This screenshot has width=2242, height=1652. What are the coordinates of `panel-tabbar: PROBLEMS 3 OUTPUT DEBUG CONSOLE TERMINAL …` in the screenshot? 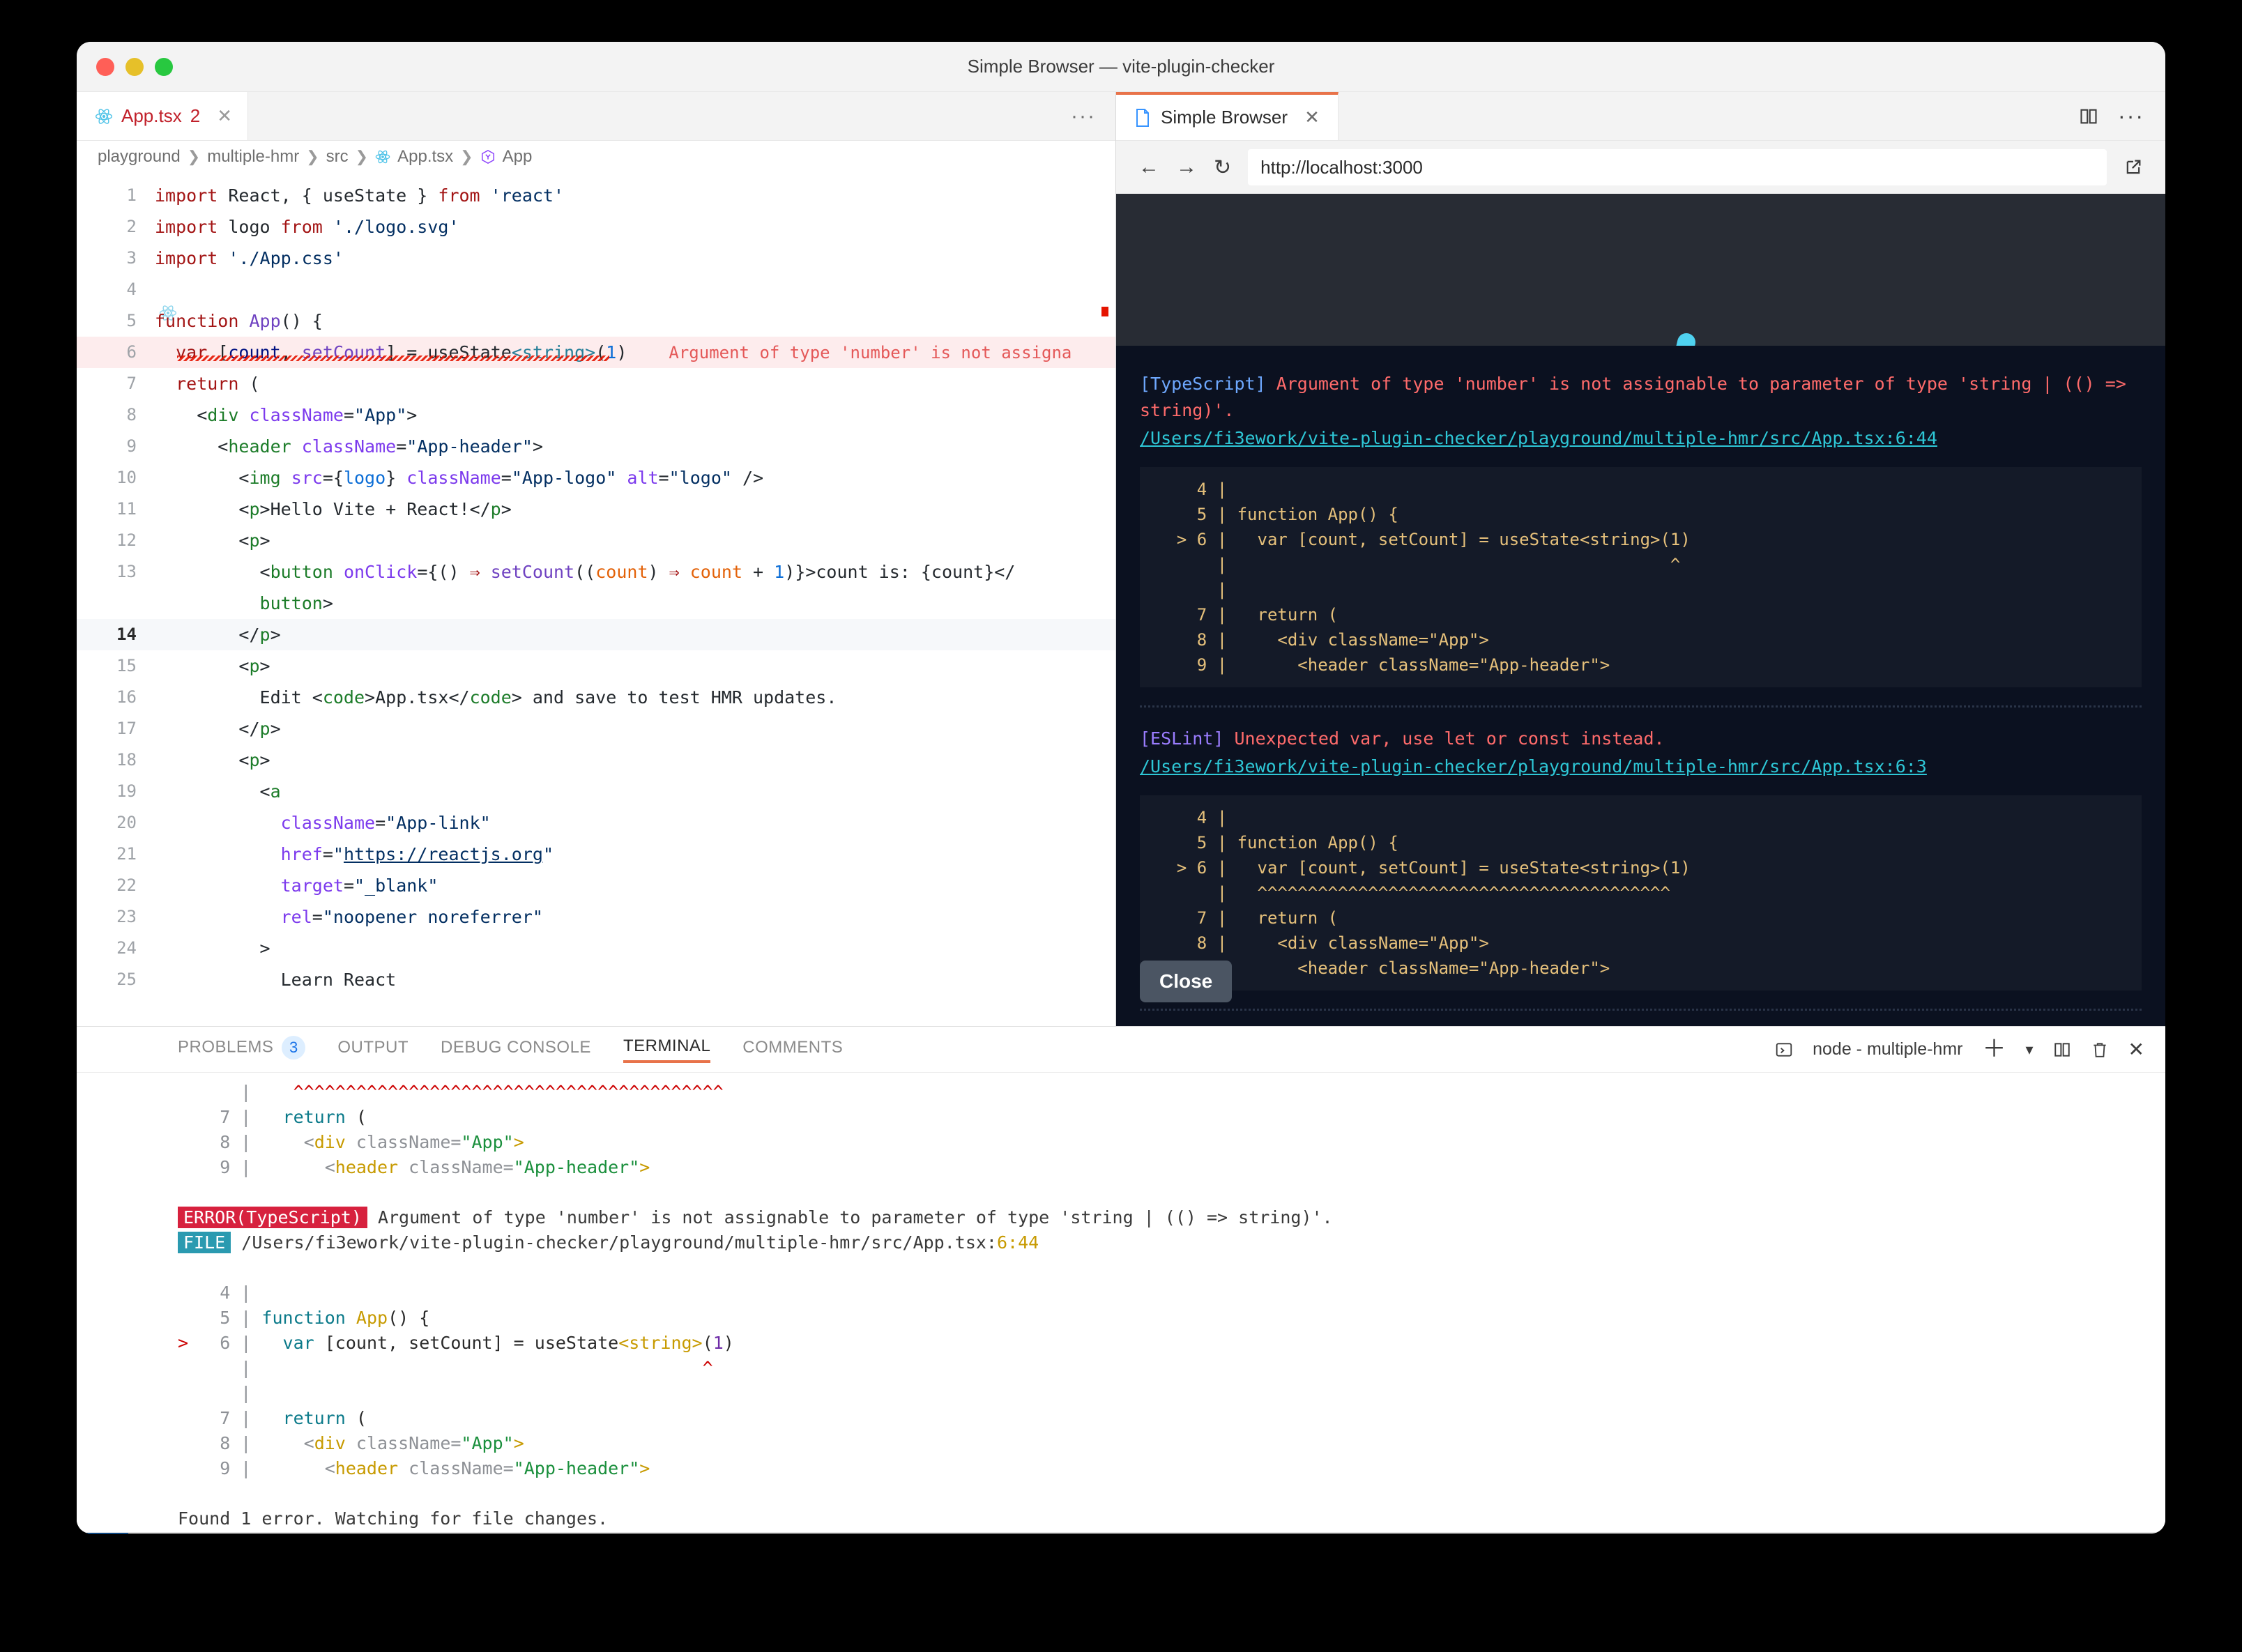 It's located at (1121, 1050).